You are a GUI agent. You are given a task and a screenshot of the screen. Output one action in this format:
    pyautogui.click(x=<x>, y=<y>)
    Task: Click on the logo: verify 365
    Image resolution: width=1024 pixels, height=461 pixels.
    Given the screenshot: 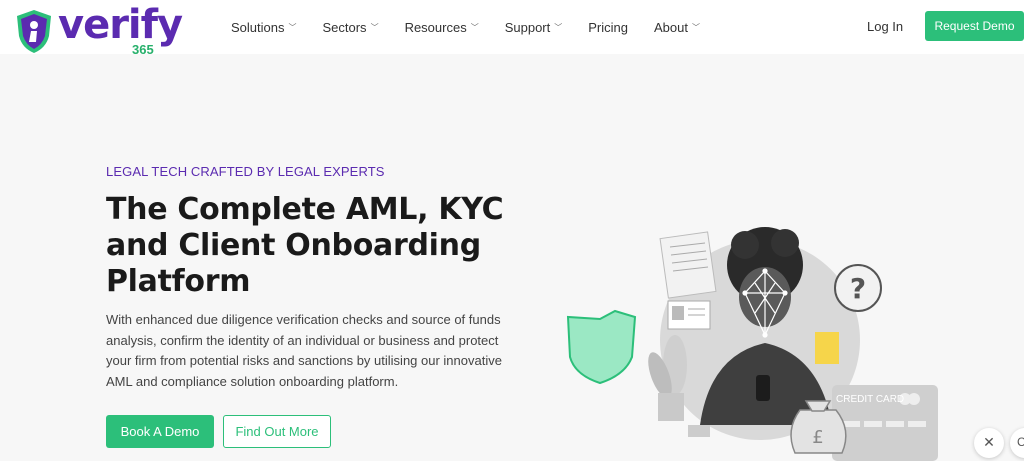 What is the action you would take?
    pyautogui.click(x=104, y=30)
    